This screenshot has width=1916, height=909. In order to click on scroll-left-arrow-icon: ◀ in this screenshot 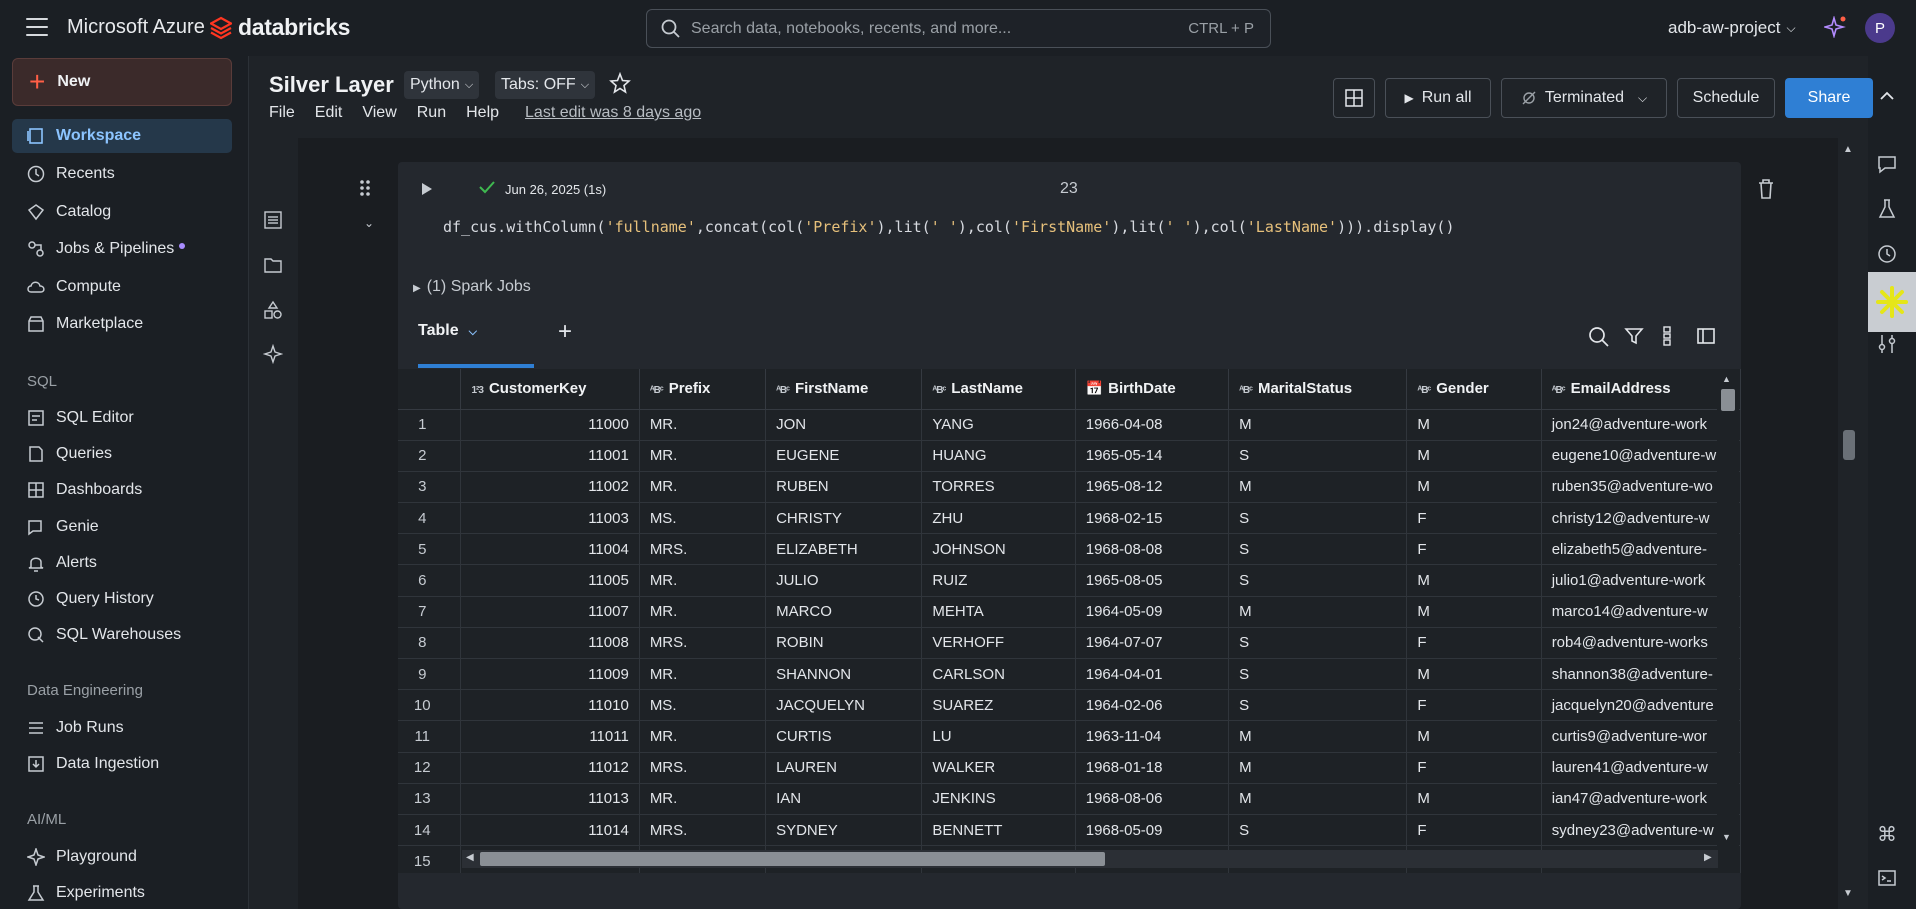, I will do `click(470, 857)`.